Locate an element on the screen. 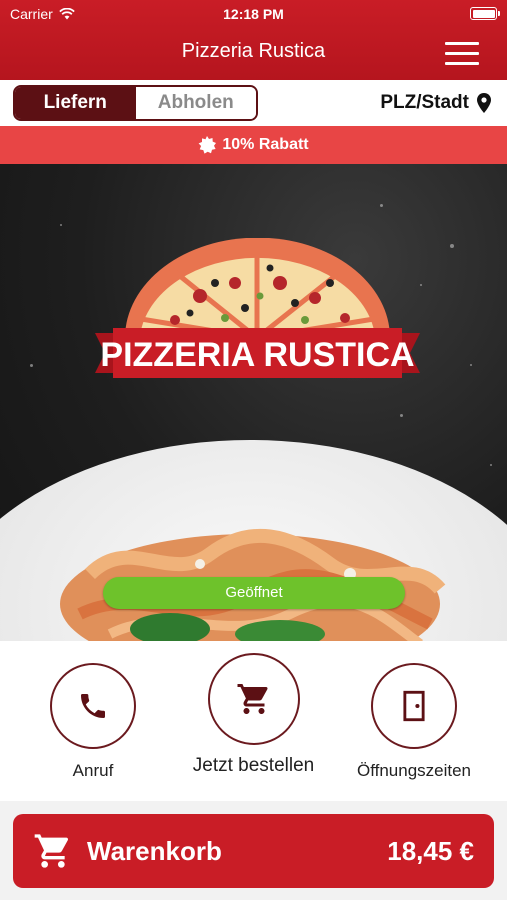 The height and width of the screenshot is (900, 507). hamburger-menu-icon is located at coordinates (462, 54).